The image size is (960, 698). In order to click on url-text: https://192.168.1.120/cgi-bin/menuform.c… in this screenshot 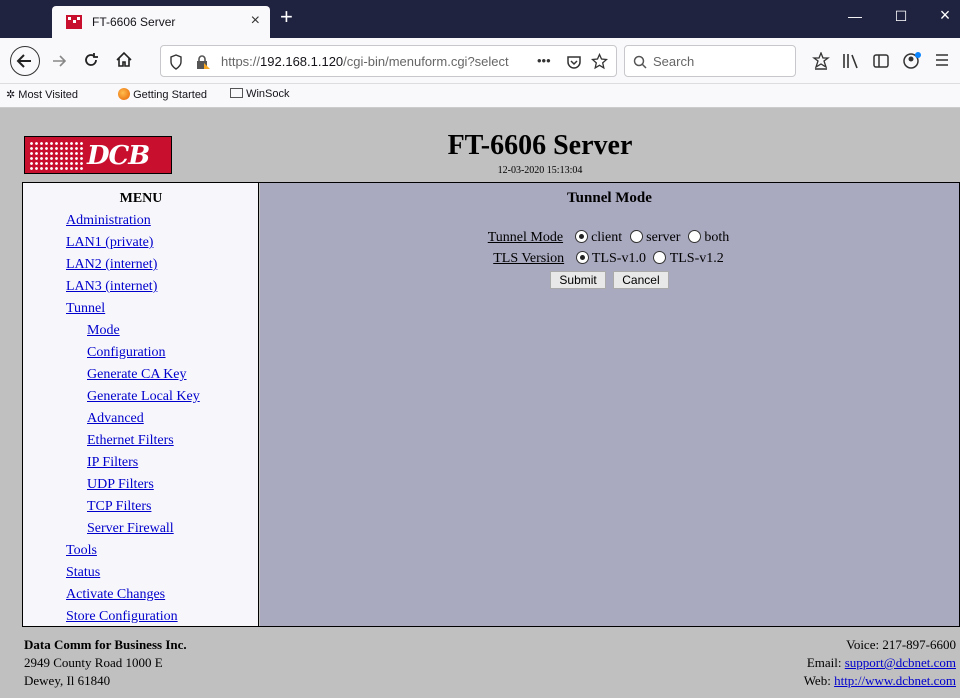, I will do `click(365, 61)`.